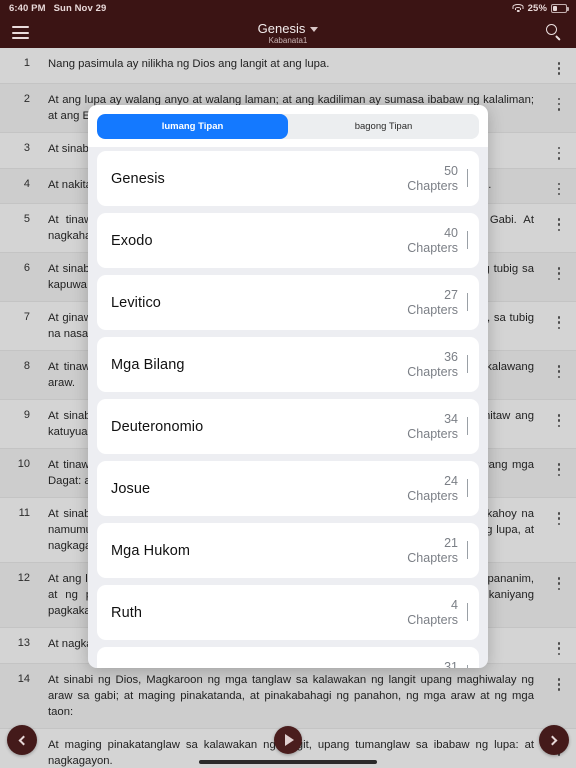 The image size is (576, 768). What do you see at coordinates (432, 240) in the screenshot?
I see `book-chapter-count: 40 Chapters` at bounding box center [432, 240].